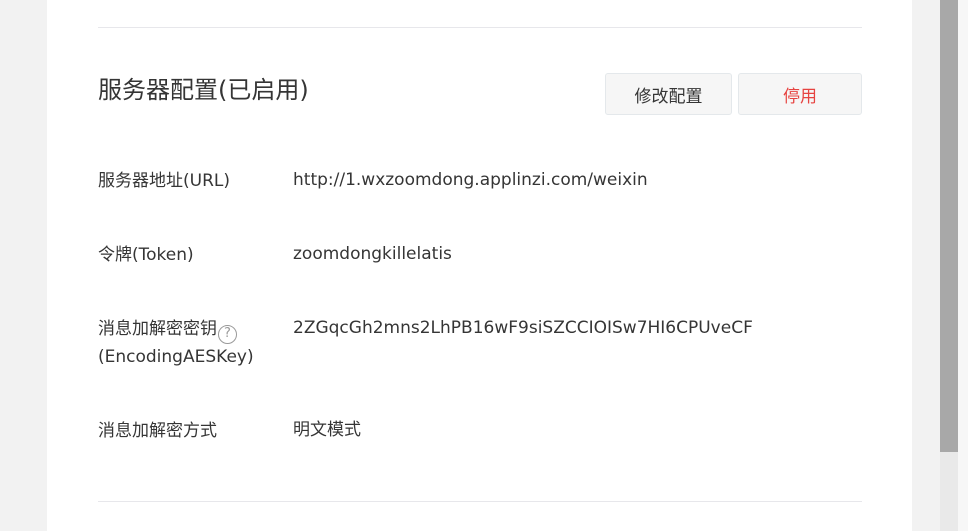  Describe the element at coordinates (327, 430) in the screenshot. I see `encryption-mode-value: 明文模式` at that location.